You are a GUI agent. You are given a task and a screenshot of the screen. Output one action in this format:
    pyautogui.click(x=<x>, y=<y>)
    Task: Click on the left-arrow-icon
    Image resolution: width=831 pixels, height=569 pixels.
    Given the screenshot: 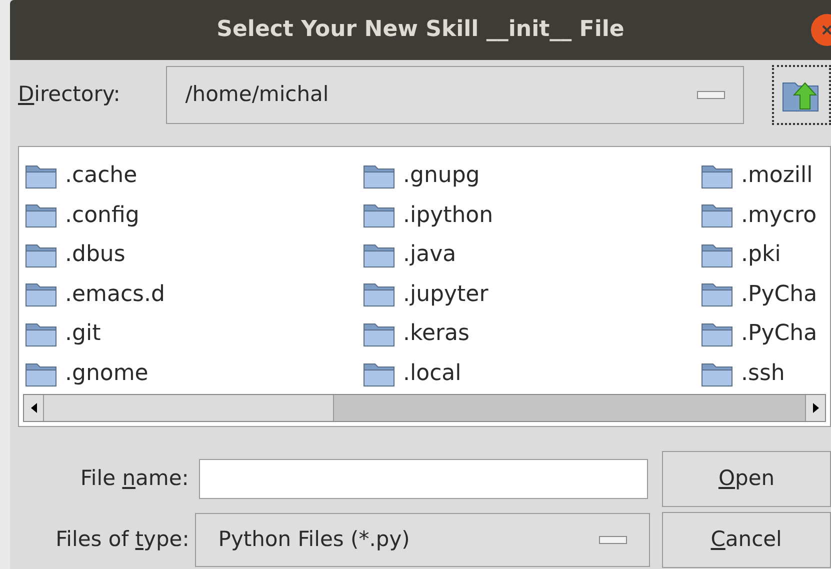 What is the action you would take?
    pyautogui.click(x=33, y=408)
    